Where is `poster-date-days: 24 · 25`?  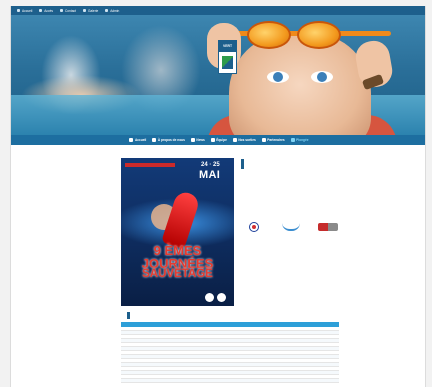 poster-date-days: 24 · 25 is located at coordinates (210, 165).